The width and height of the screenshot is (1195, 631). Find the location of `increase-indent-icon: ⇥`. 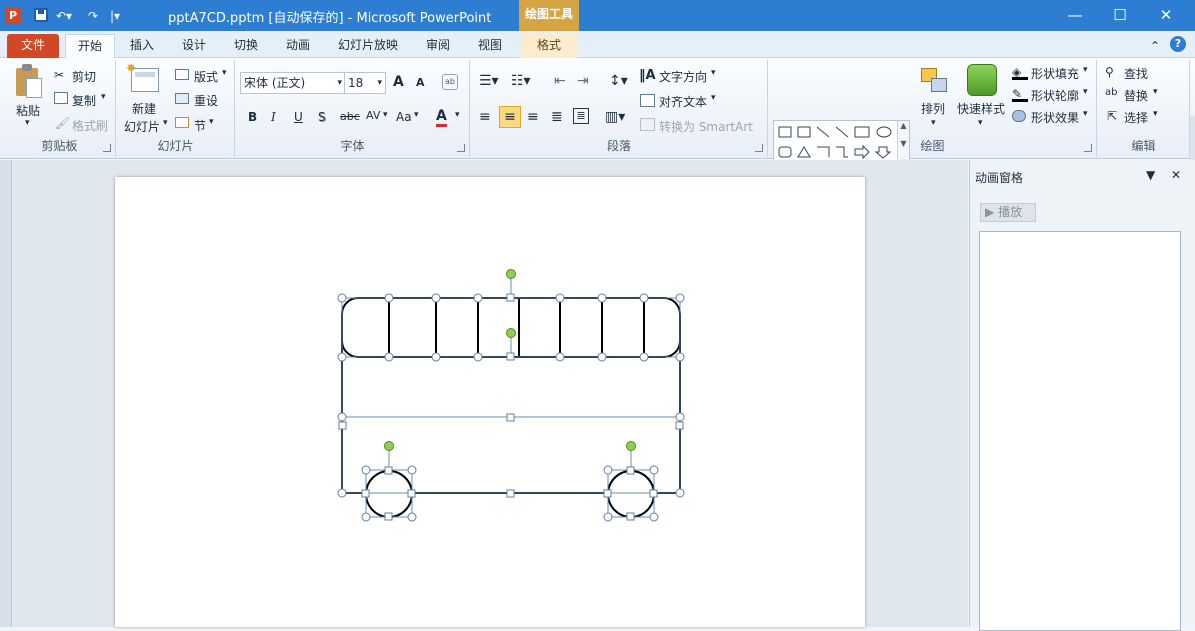

increase-indent-icon: ⇥ is located at coordinates (583, 81).